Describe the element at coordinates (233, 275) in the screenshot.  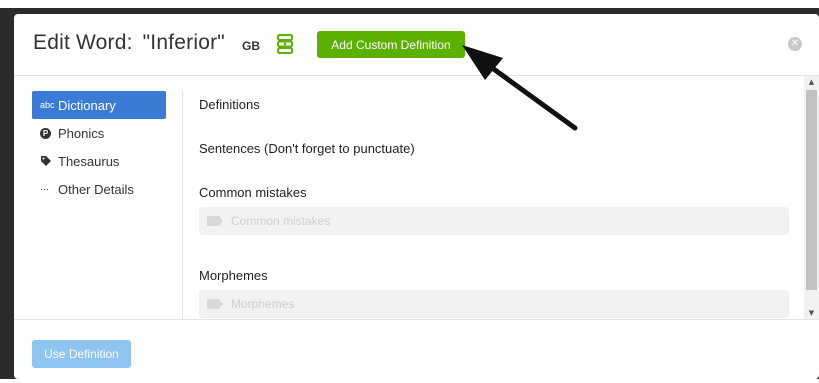
I see `morphemes-heading: Morphemes` at that location.